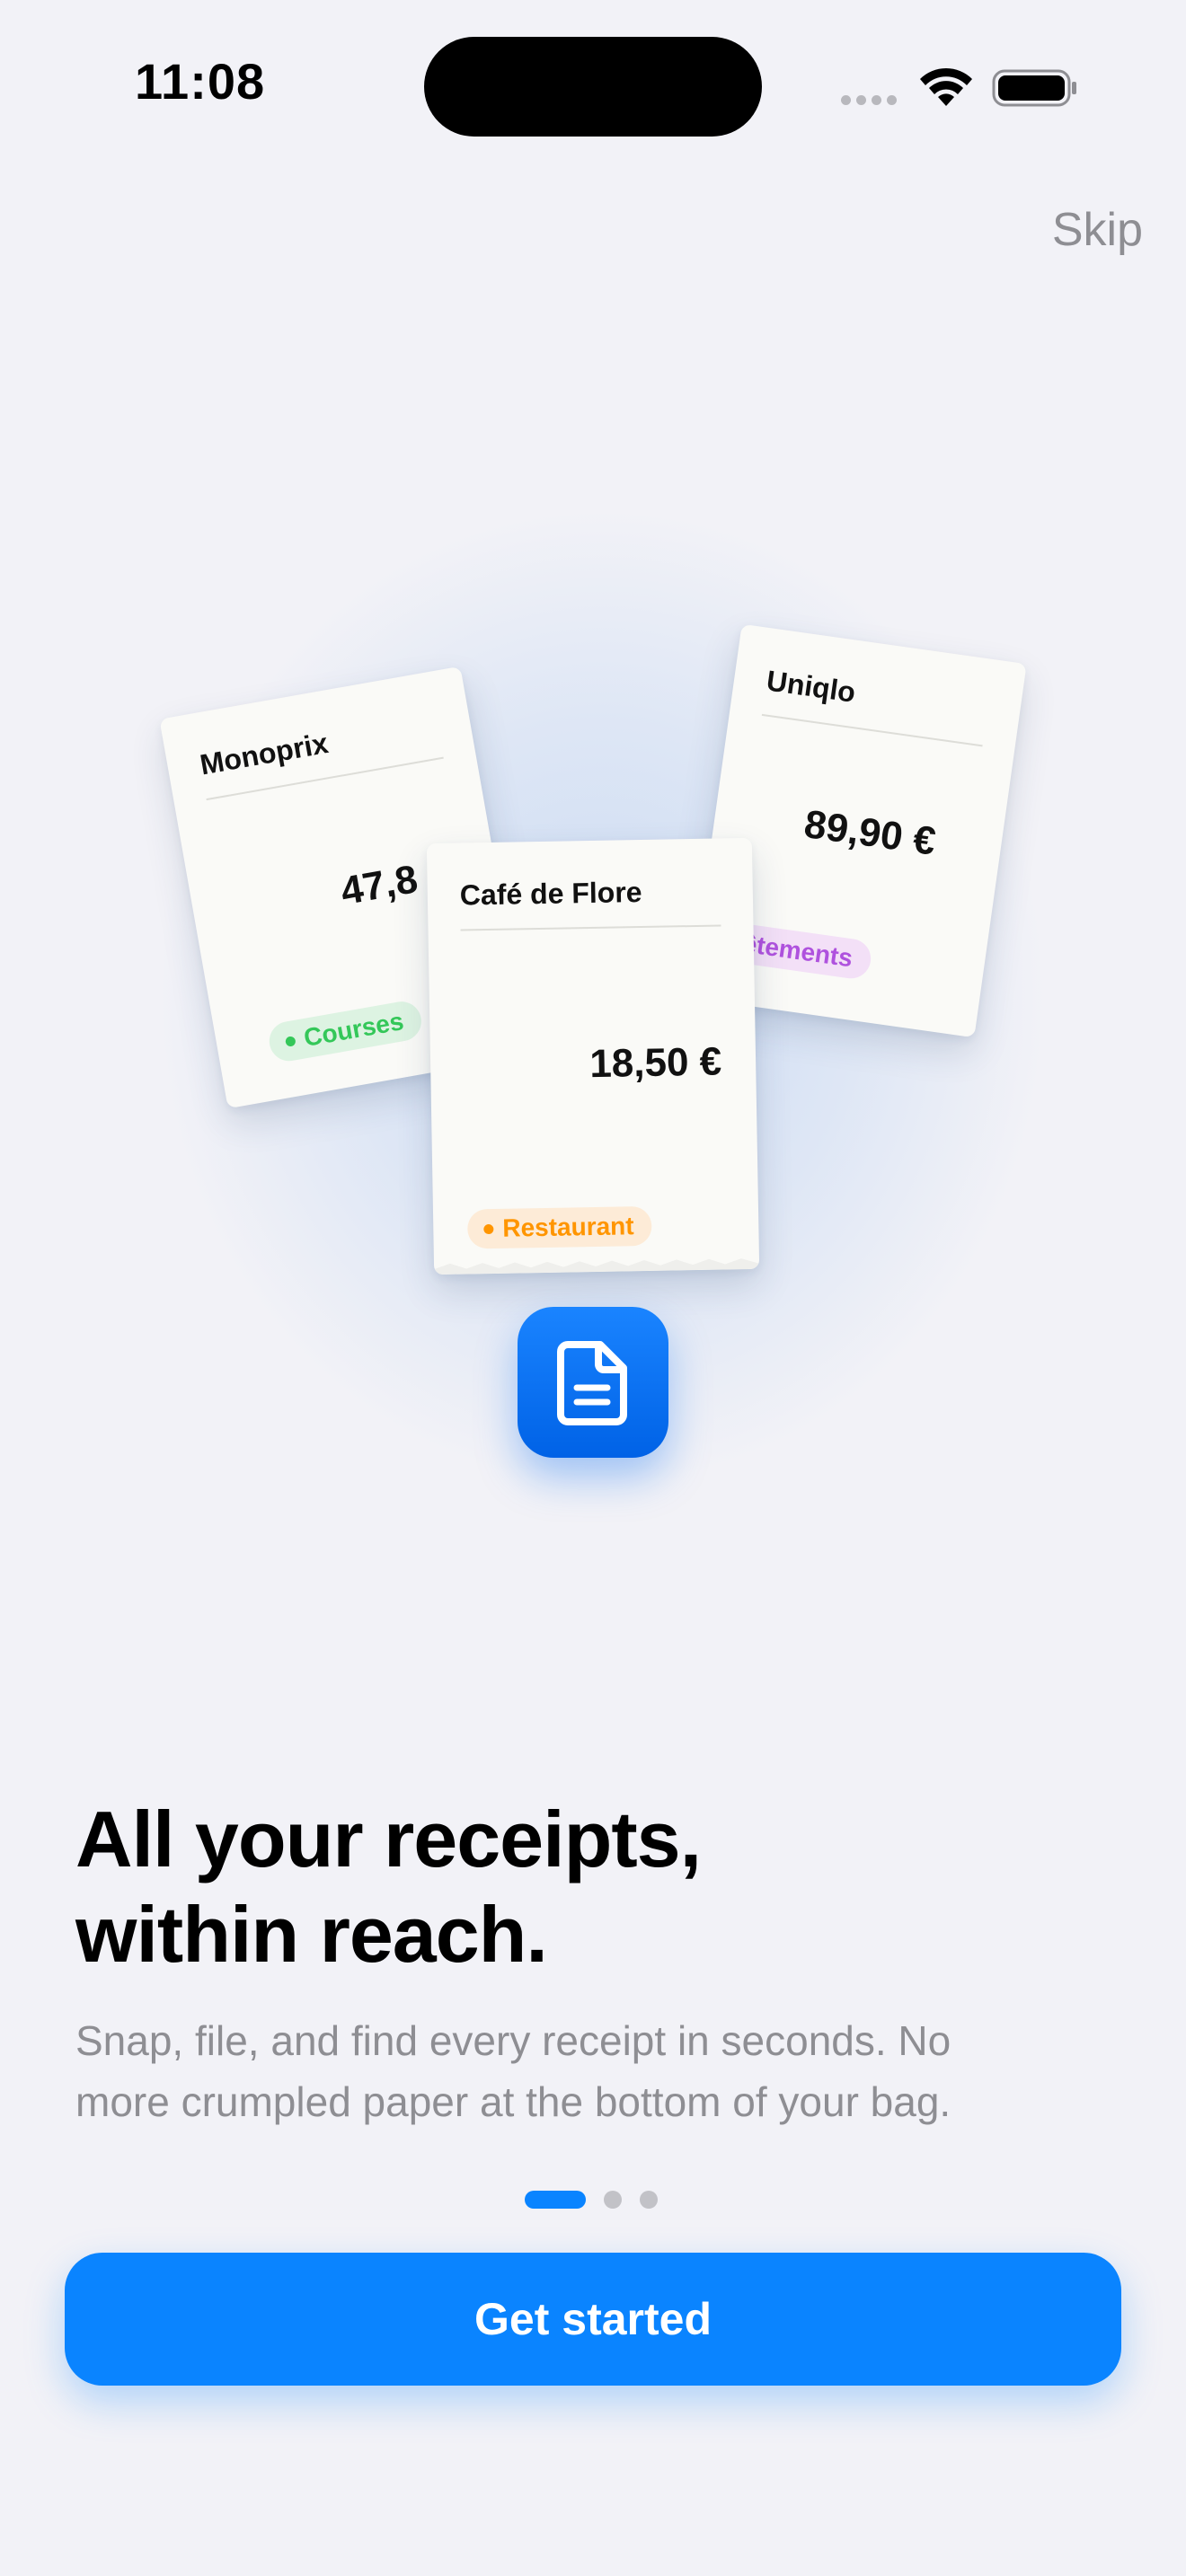 This screenshot has width=1186, height=2576. I want to click on receipt-card-cafe-de-flore: Café de Flore 18,50 € Restaurant, so click(593, 1056).